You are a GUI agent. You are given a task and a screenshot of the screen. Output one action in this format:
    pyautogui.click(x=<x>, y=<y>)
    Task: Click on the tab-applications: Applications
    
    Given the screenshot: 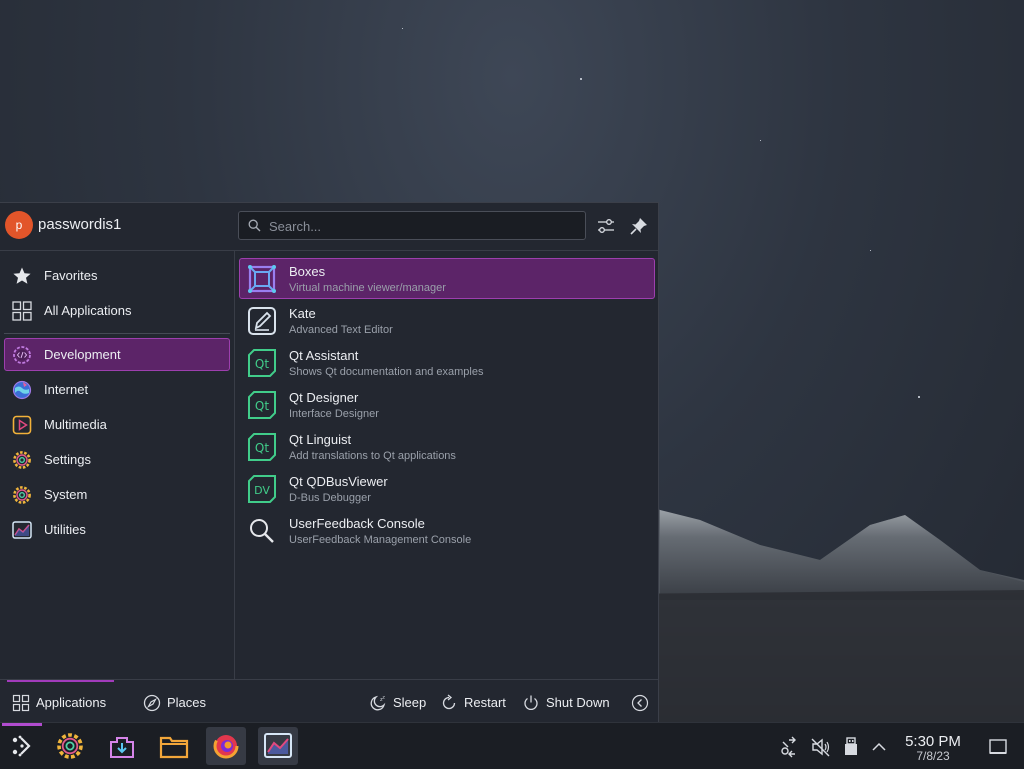 What is the action you would take?
    pyautogui.click(x=64, y=703)
    